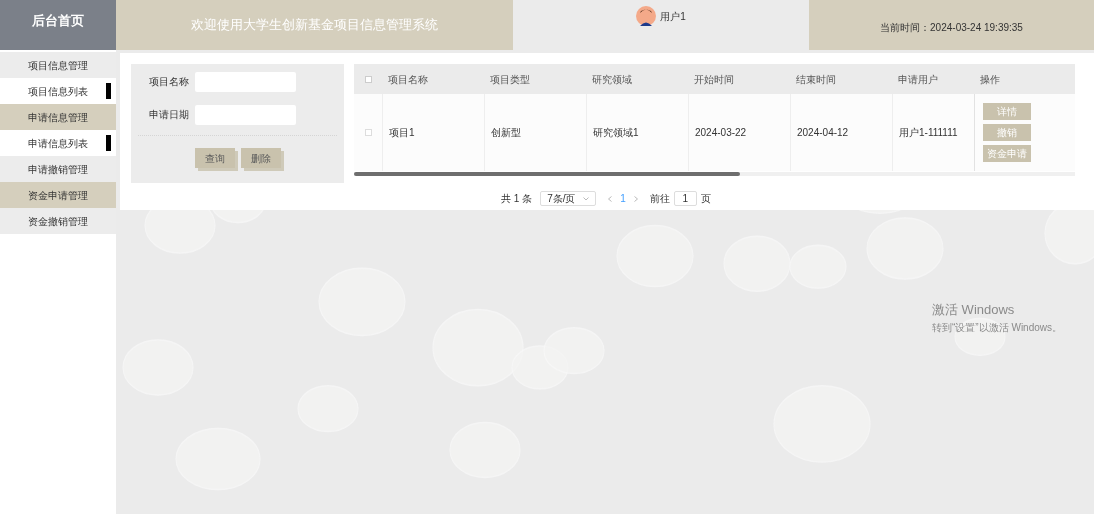  I want to click on table-cell-text: 创新型, so click(506, 133).